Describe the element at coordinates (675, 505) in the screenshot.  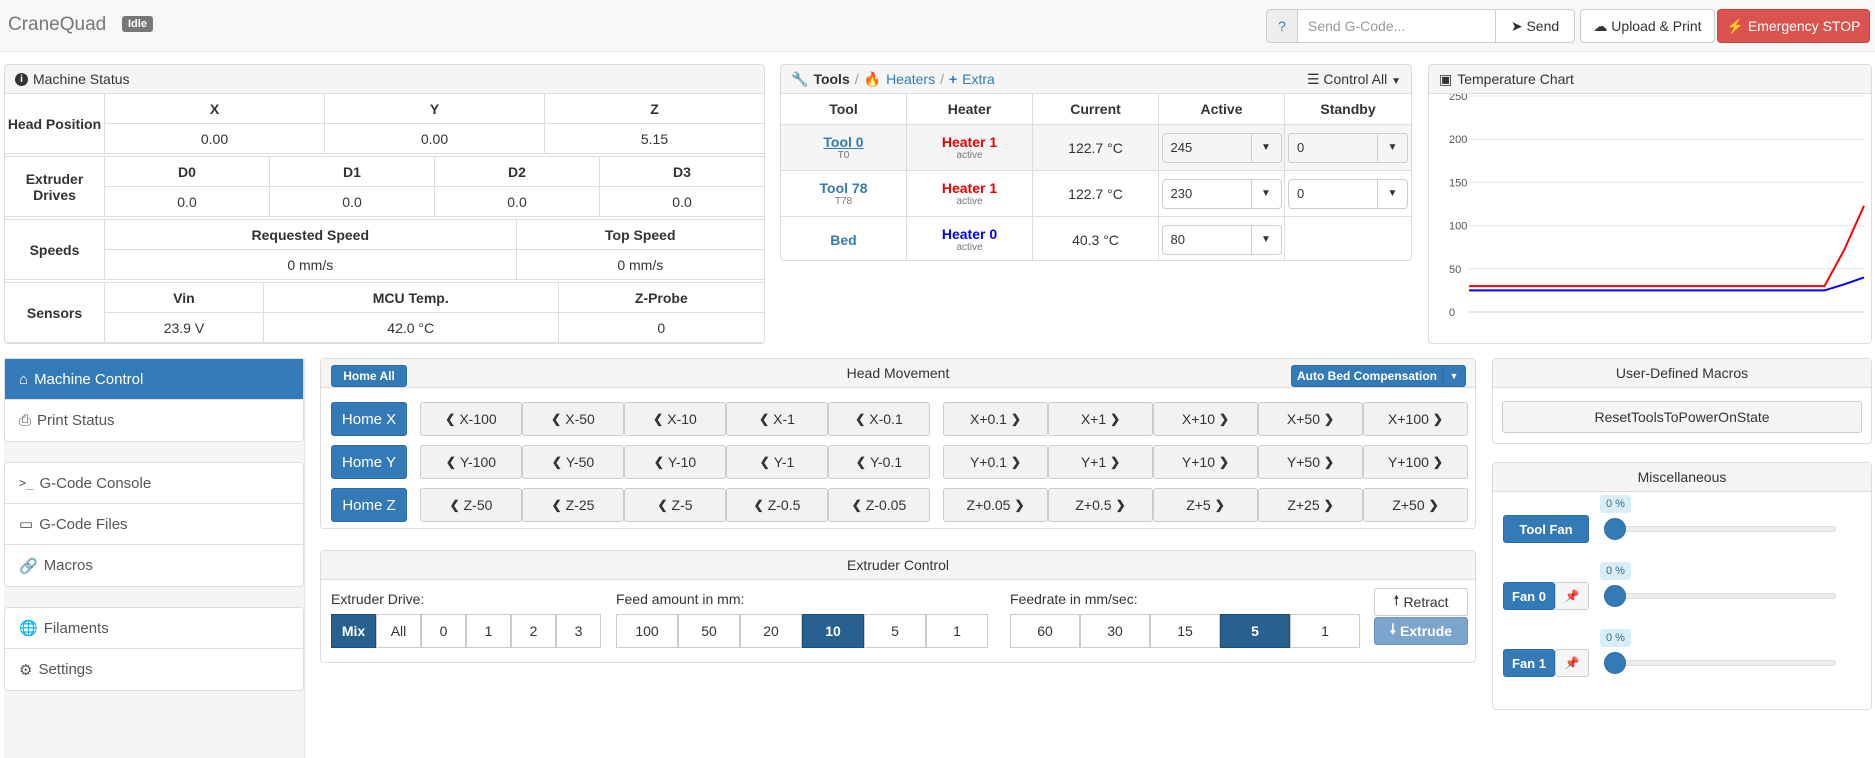
I see `move-button: ❮ Z-5` at that location.